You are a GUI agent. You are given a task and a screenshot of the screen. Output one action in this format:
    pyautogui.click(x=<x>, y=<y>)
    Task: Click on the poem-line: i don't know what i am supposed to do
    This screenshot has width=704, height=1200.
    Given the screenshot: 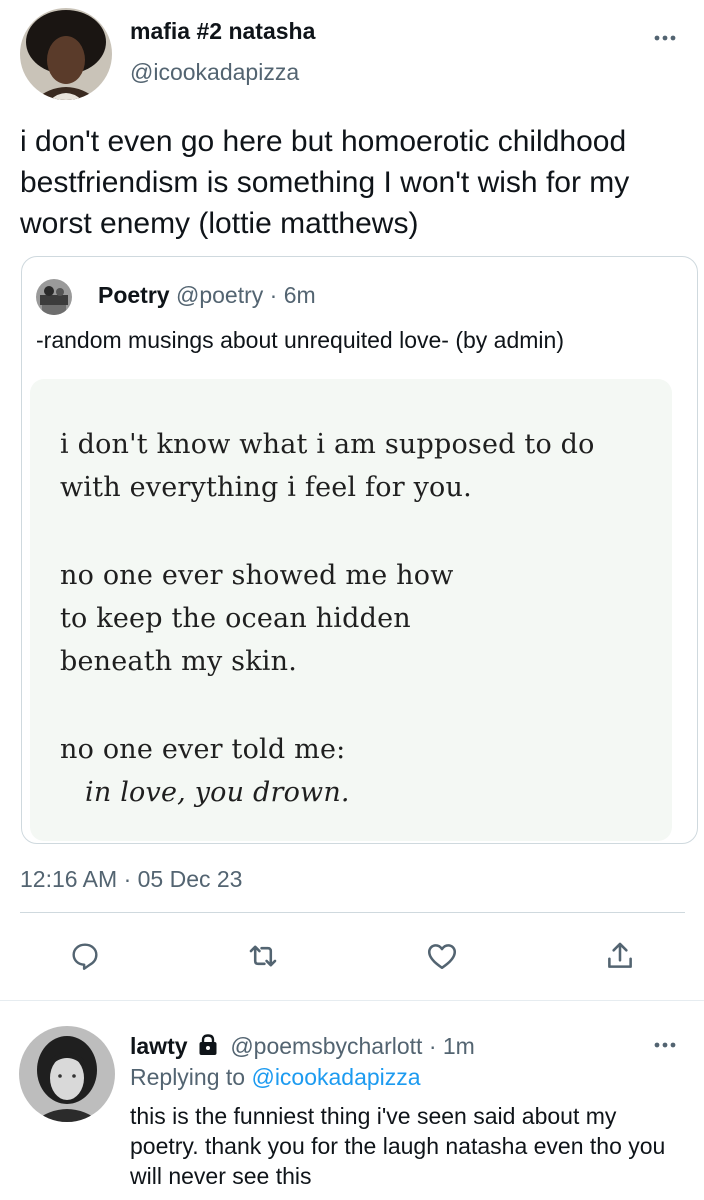 What is the action you would take?
    pyautogui.click(x=327, y=444)
    